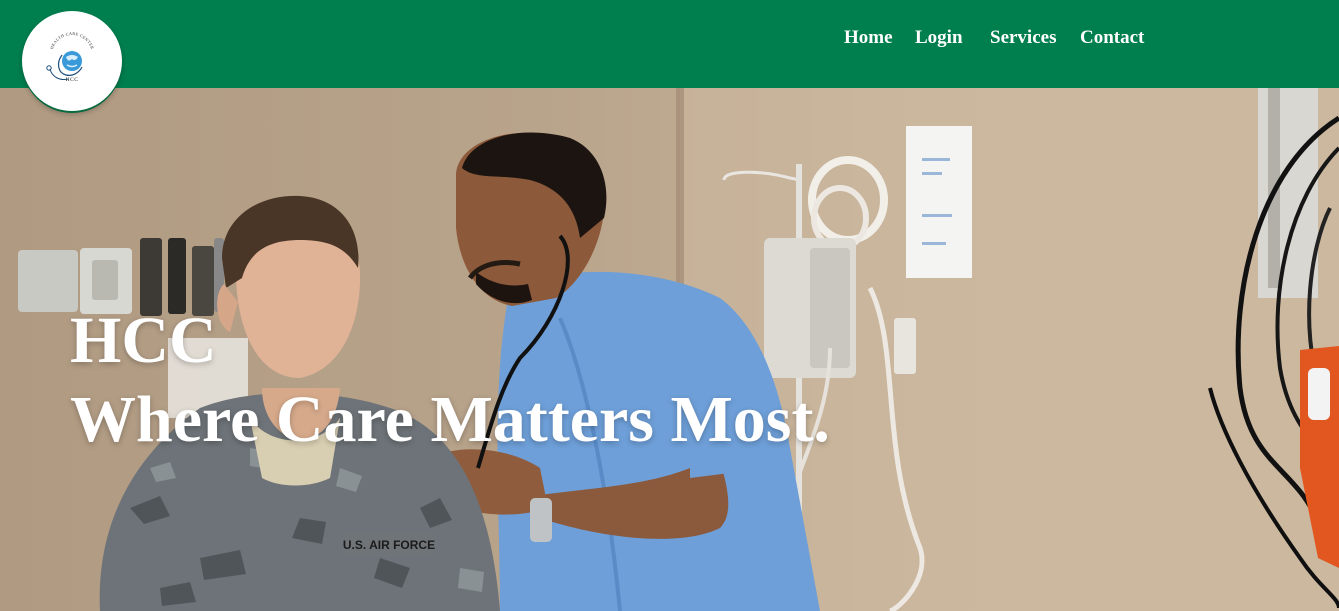  What do you see at coordinates (669, 44) in the screenshot?
I see `top-navbar: Home Login Services Contact` at bounding box center [669, 44].